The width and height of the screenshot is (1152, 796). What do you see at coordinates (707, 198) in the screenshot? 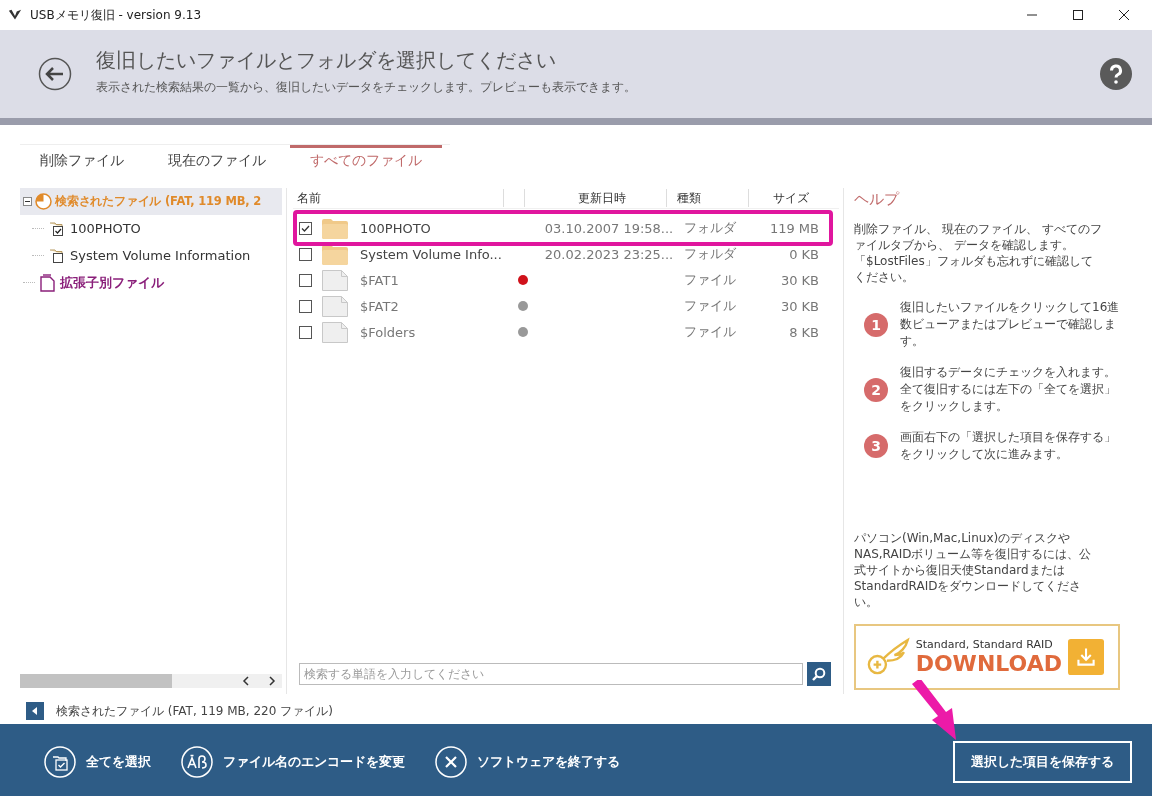
I see `column-header: 種類` at bounding box center [707, 198].